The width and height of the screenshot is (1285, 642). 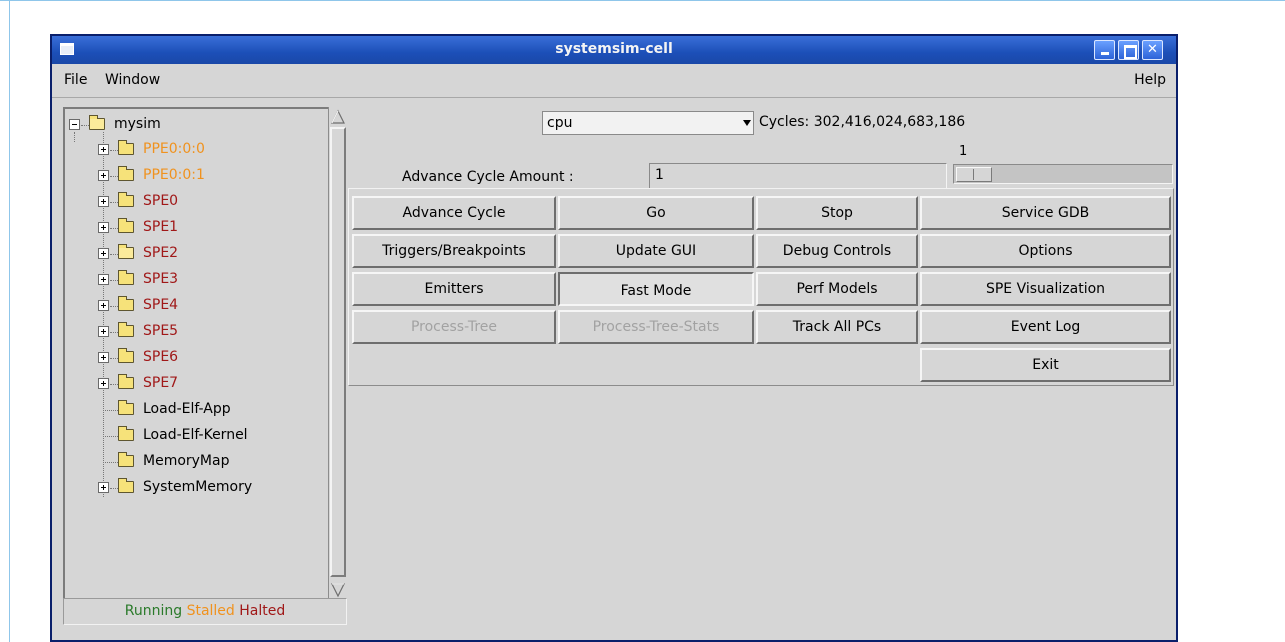 I want to click on advance-amount-slider, so click(x=1063, y=174).